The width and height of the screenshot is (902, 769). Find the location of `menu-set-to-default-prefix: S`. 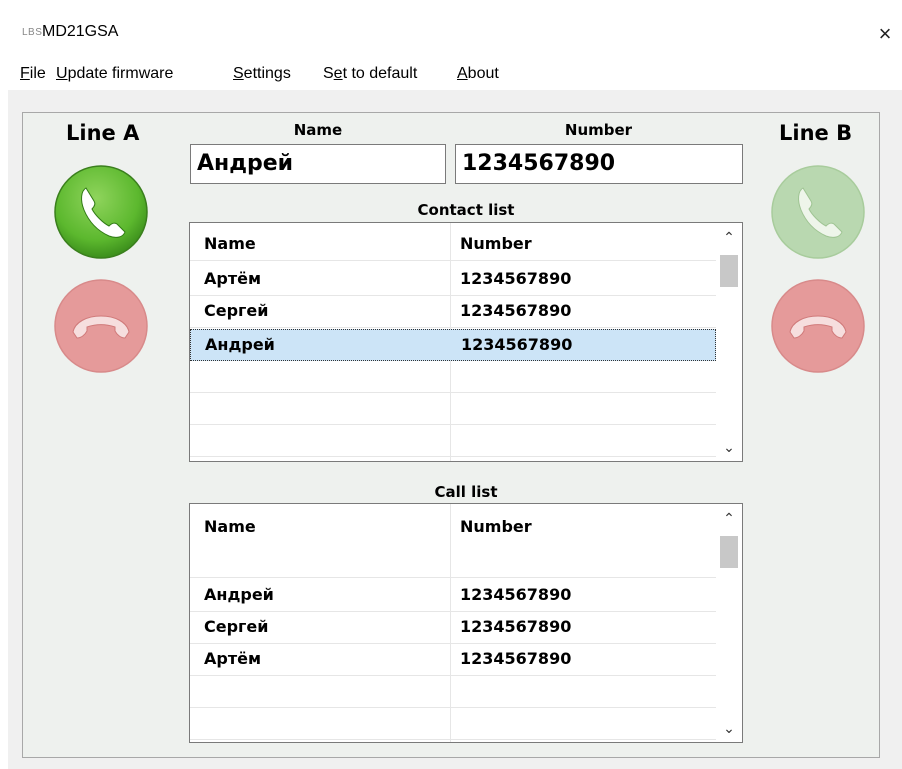

menu-set-to-default-prefix: S is located at coordinates (328, 73).